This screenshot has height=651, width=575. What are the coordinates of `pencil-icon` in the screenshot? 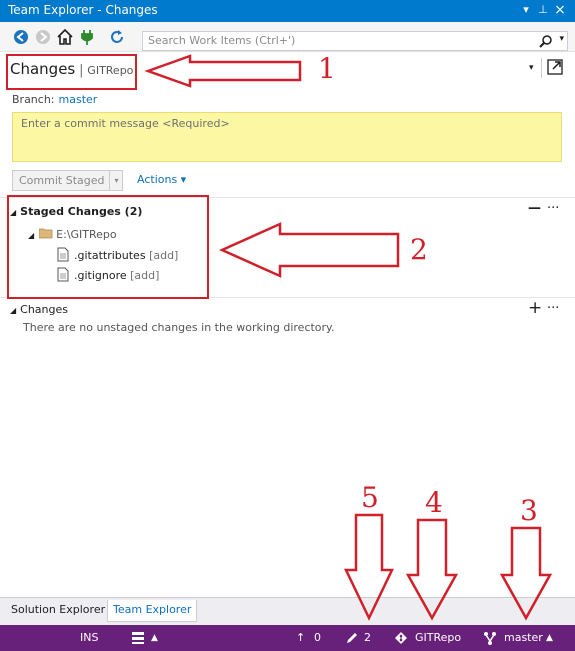 It's located at (352, 638).